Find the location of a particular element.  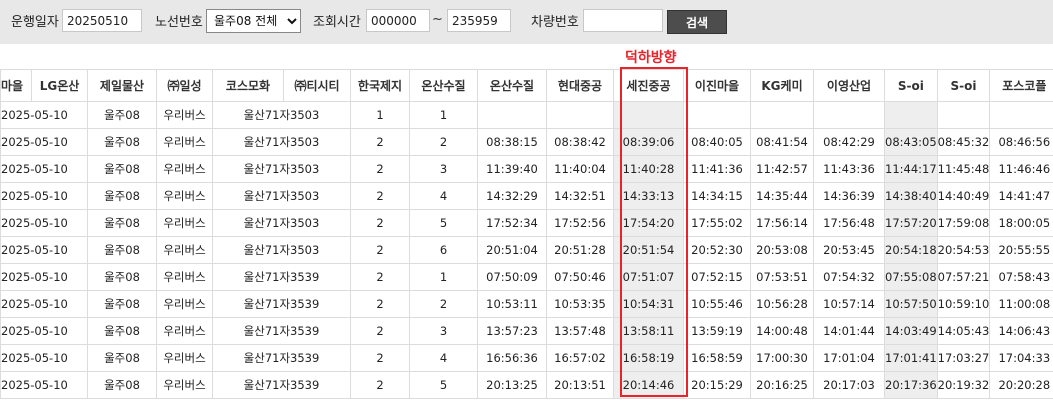

table-cell: 14:32:29 is located at coordinates (512, 196).